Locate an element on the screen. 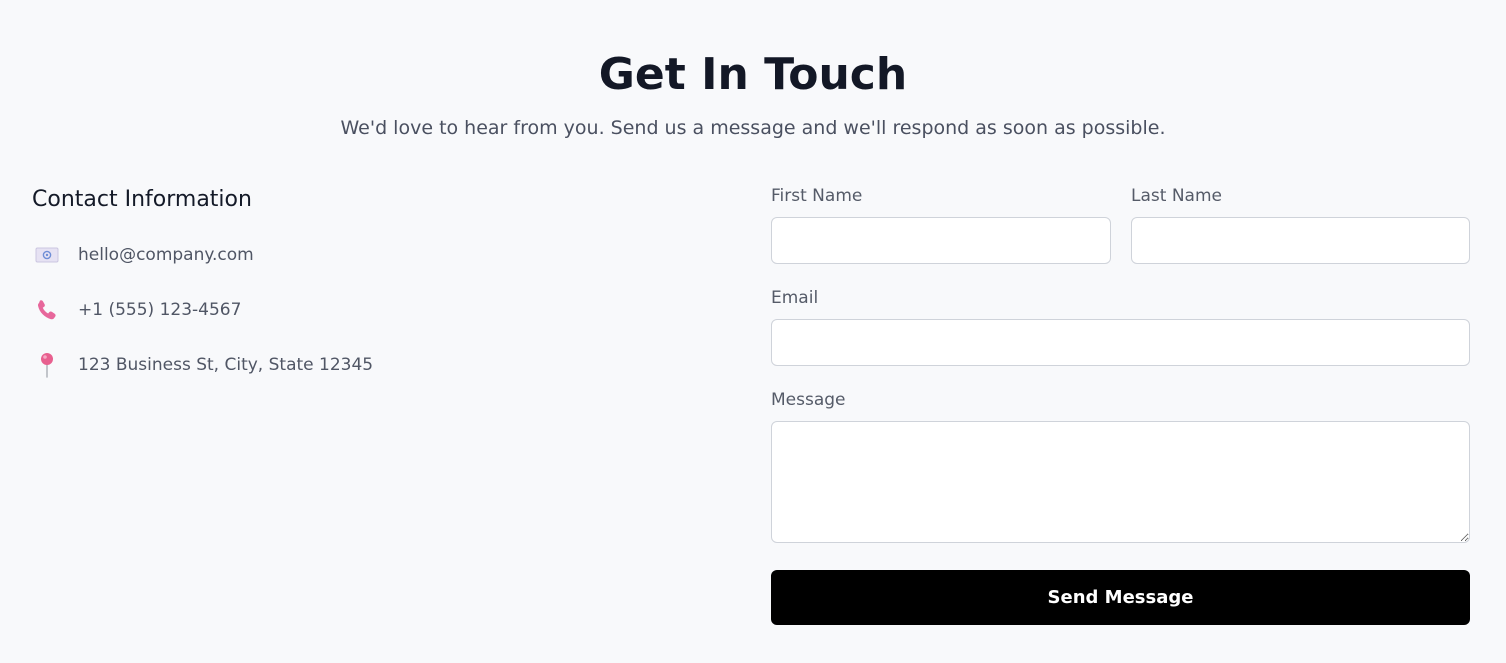  contact-information-title: Contact Information is located at coordinates (142, 199).